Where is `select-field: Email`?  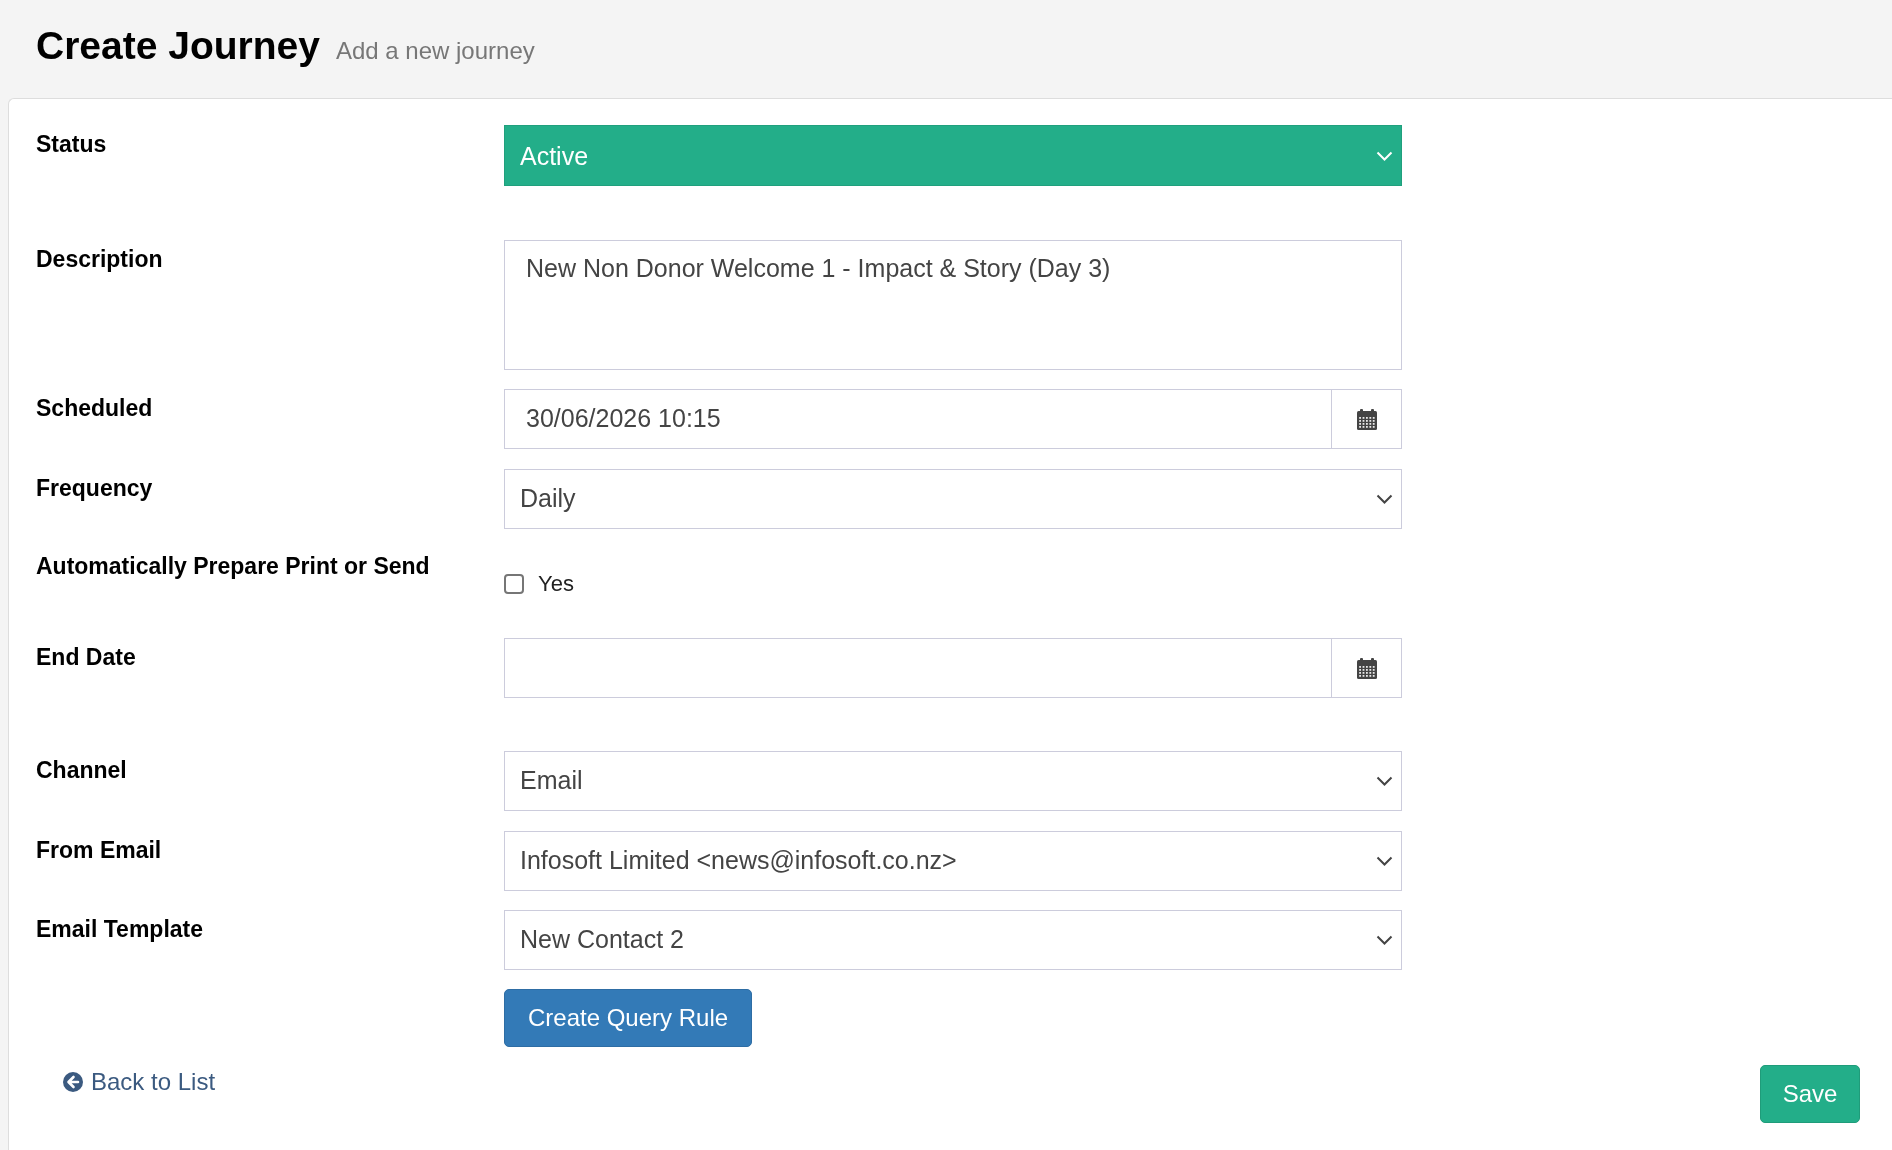
select-field: Email is located at coordinates (953, 781).